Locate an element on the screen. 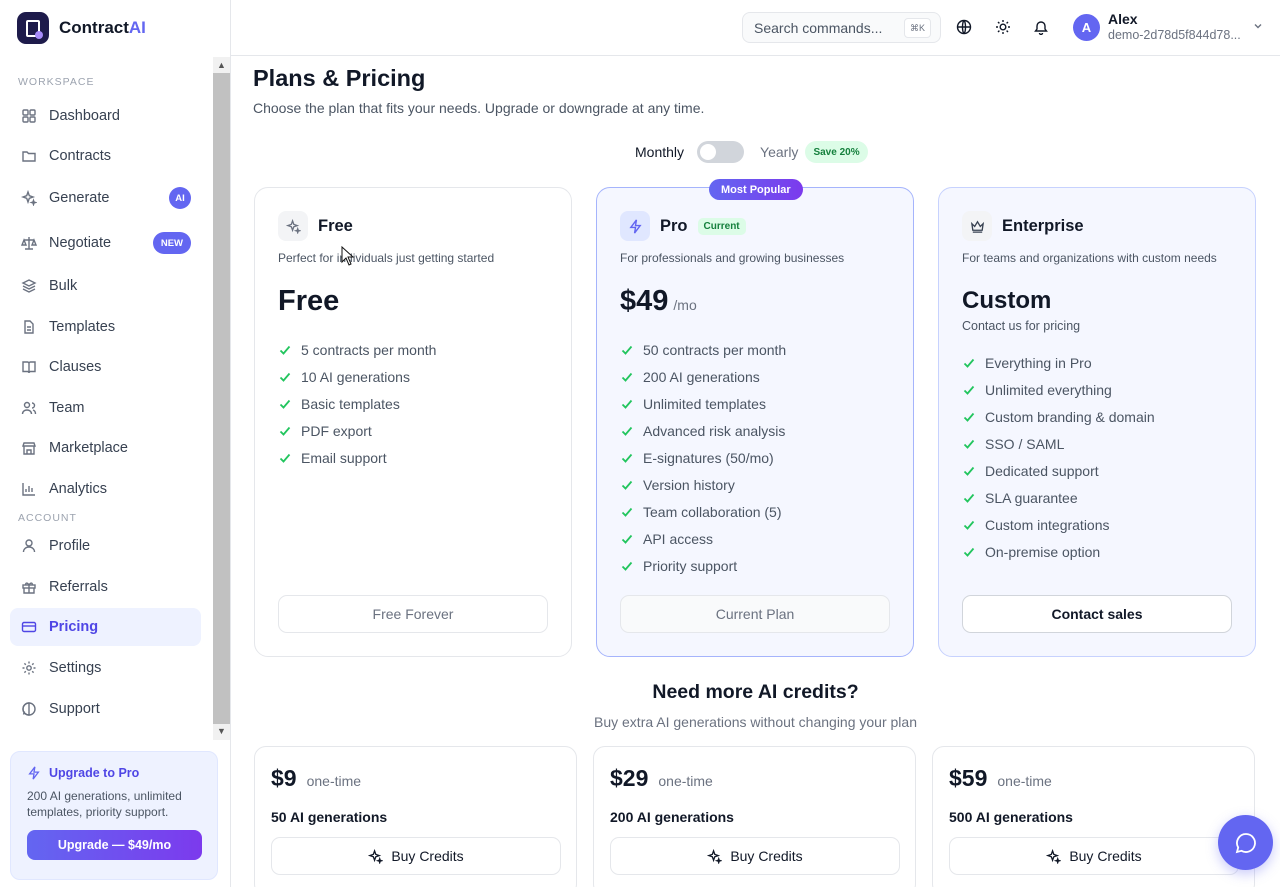 The image size is (1280, 887). feature-item: Unlimited templates is located at coordinates (703, 403).